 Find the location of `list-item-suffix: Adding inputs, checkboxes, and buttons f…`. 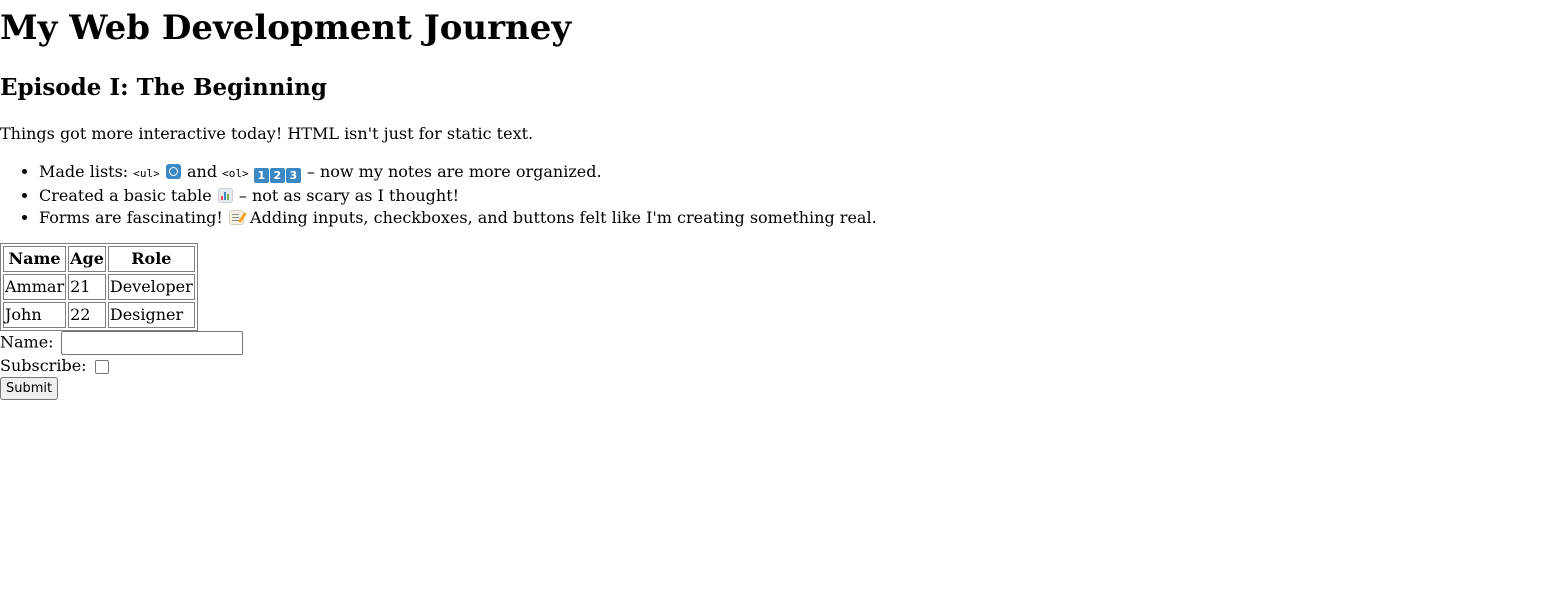

list-item-suffix: Adding inputs, checkboxes, and buttons f… is located at coordinates (563, 217).